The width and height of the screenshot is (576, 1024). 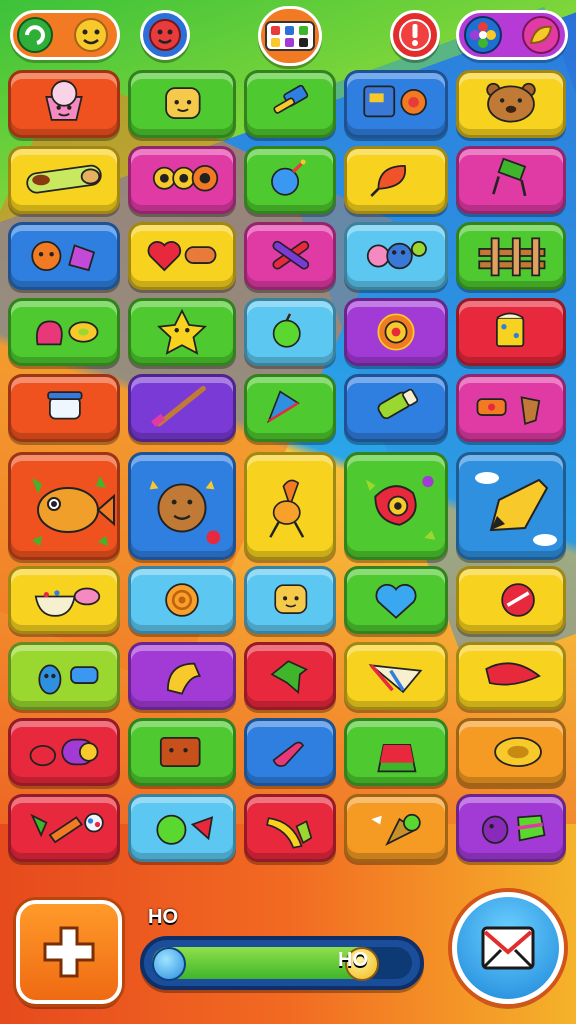 I want to click on crossed-crayons-icon, so click(x=291, y=255).